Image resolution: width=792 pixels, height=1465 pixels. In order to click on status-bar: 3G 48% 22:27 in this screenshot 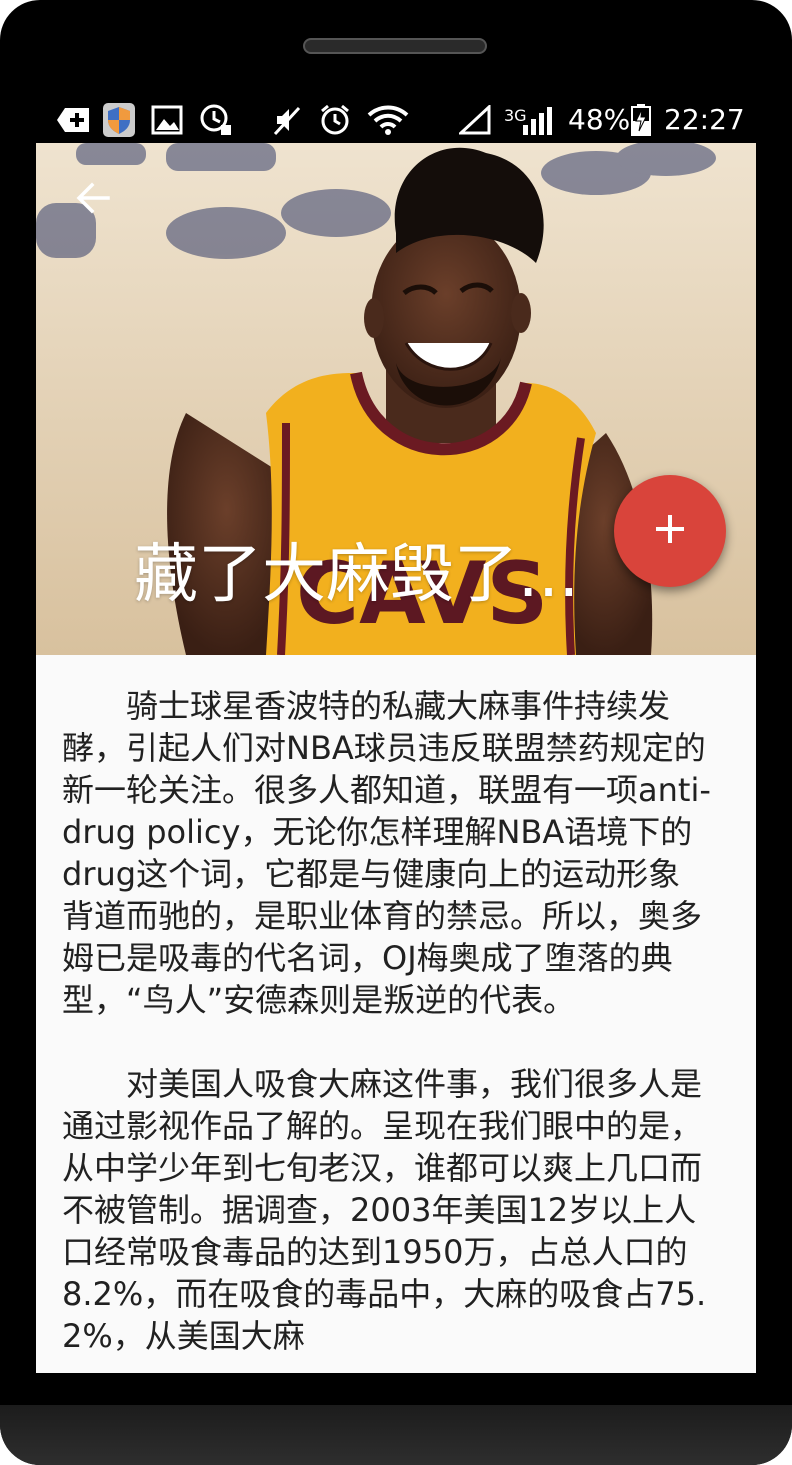, I will do `click(396, 120)`.